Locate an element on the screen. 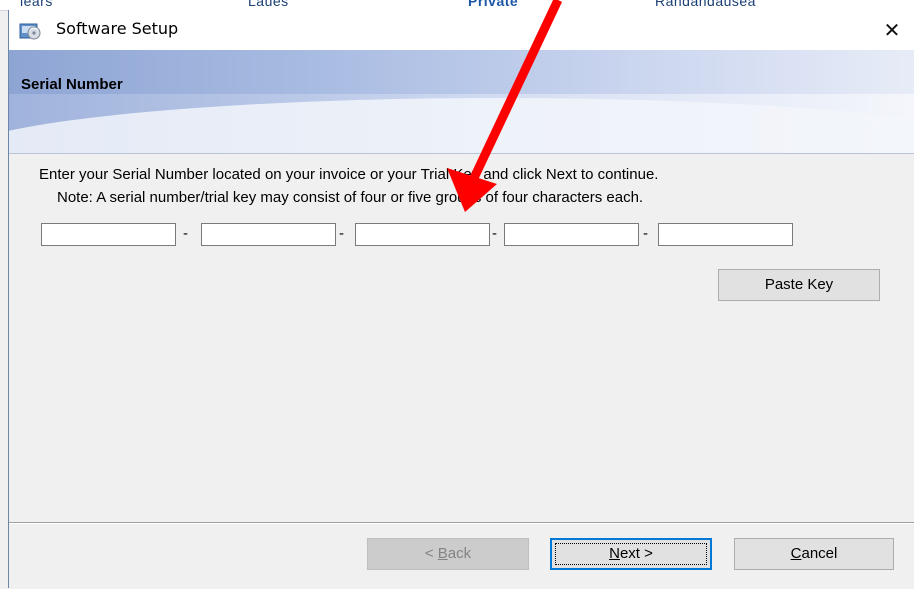 Image resolution: width=914 pixels, height=589 pixels. back-label: ack is located at coordinates (459, 553).